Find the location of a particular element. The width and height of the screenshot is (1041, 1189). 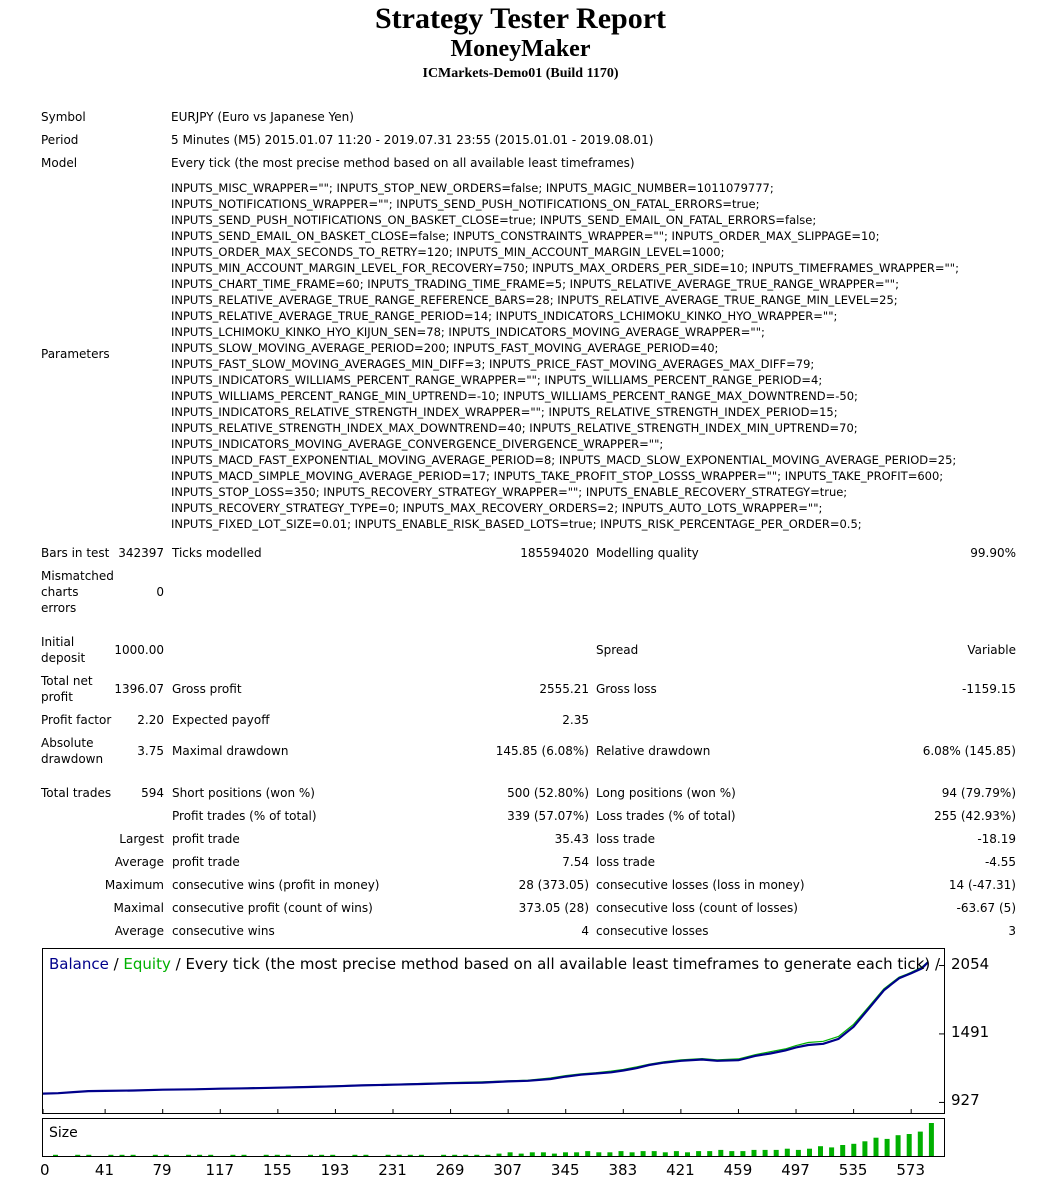

x-tick-label: 459 is located at coordinates (738, 1170).